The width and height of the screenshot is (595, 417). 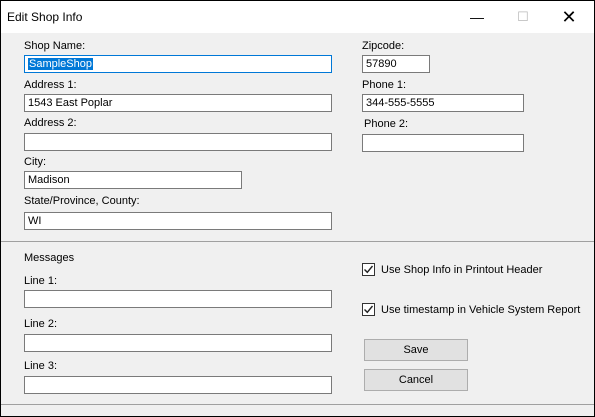 What do you see at coordinates (297, 17) in the screenshot?
I see `title-bar: Edit Shop Info — ☐ ✕` at bounding box center [297, 17].